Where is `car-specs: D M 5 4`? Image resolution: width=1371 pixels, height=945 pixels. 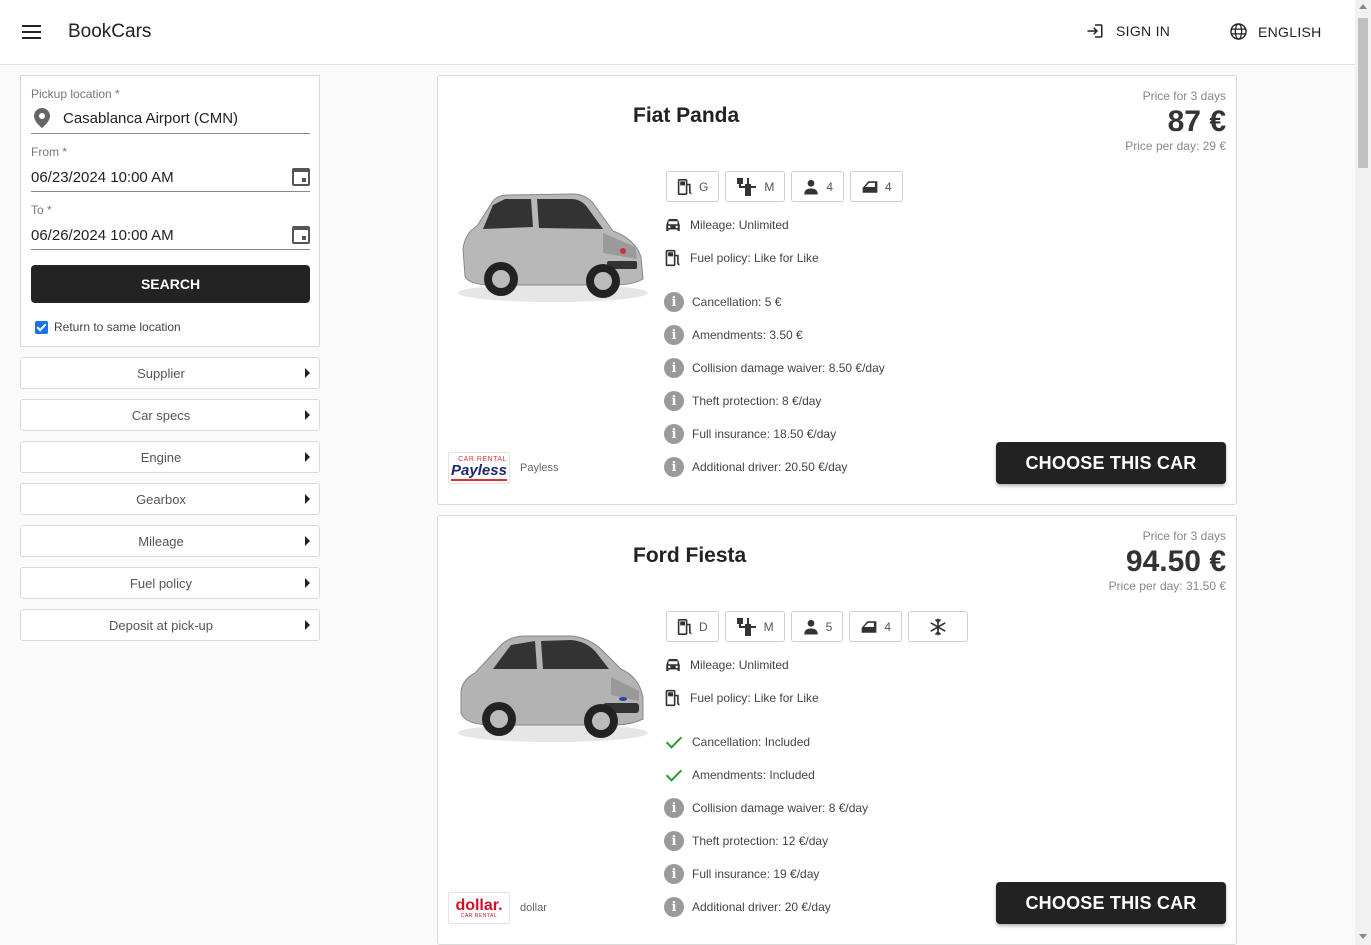 car-specs: D M 5 4 is located at coordinates (817, 626).